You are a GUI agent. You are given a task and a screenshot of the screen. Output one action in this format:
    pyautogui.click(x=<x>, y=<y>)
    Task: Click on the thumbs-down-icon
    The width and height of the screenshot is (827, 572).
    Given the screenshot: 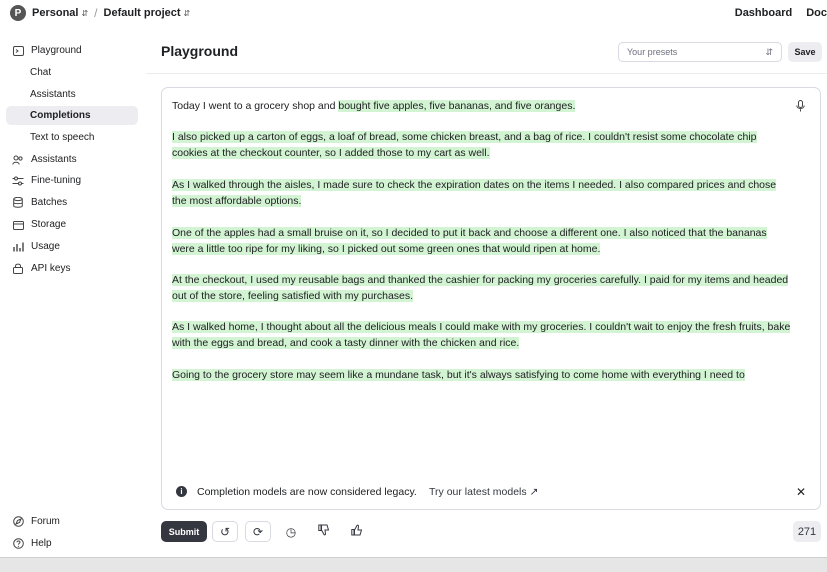 What is the action you would take?
    pyautogui.click(x=324, y=531)
    